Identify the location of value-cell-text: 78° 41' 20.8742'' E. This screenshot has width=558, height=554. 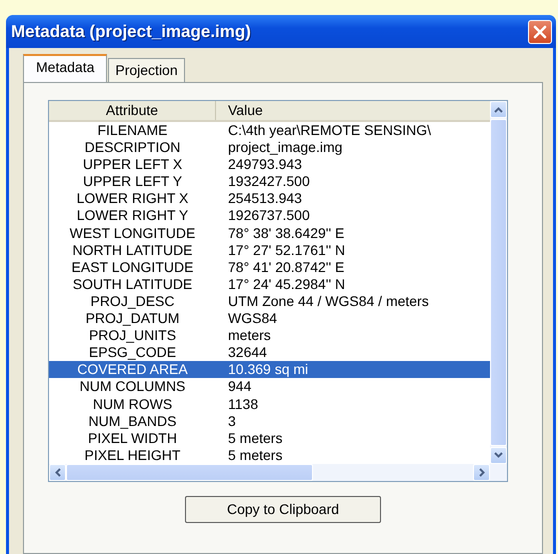
(285, 267).